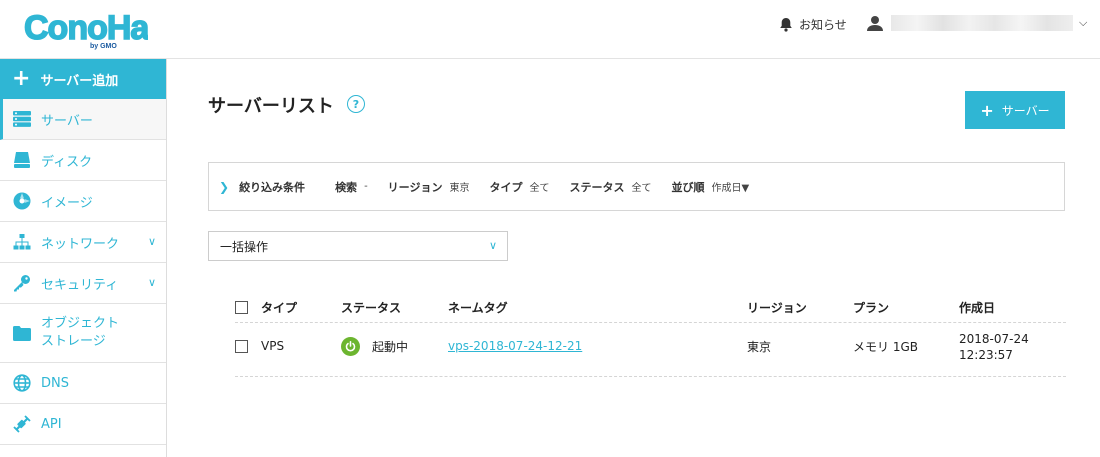  Describe the element at coordinates (273, 346) in the screenshot. I see `row-type: VPS` at that location.